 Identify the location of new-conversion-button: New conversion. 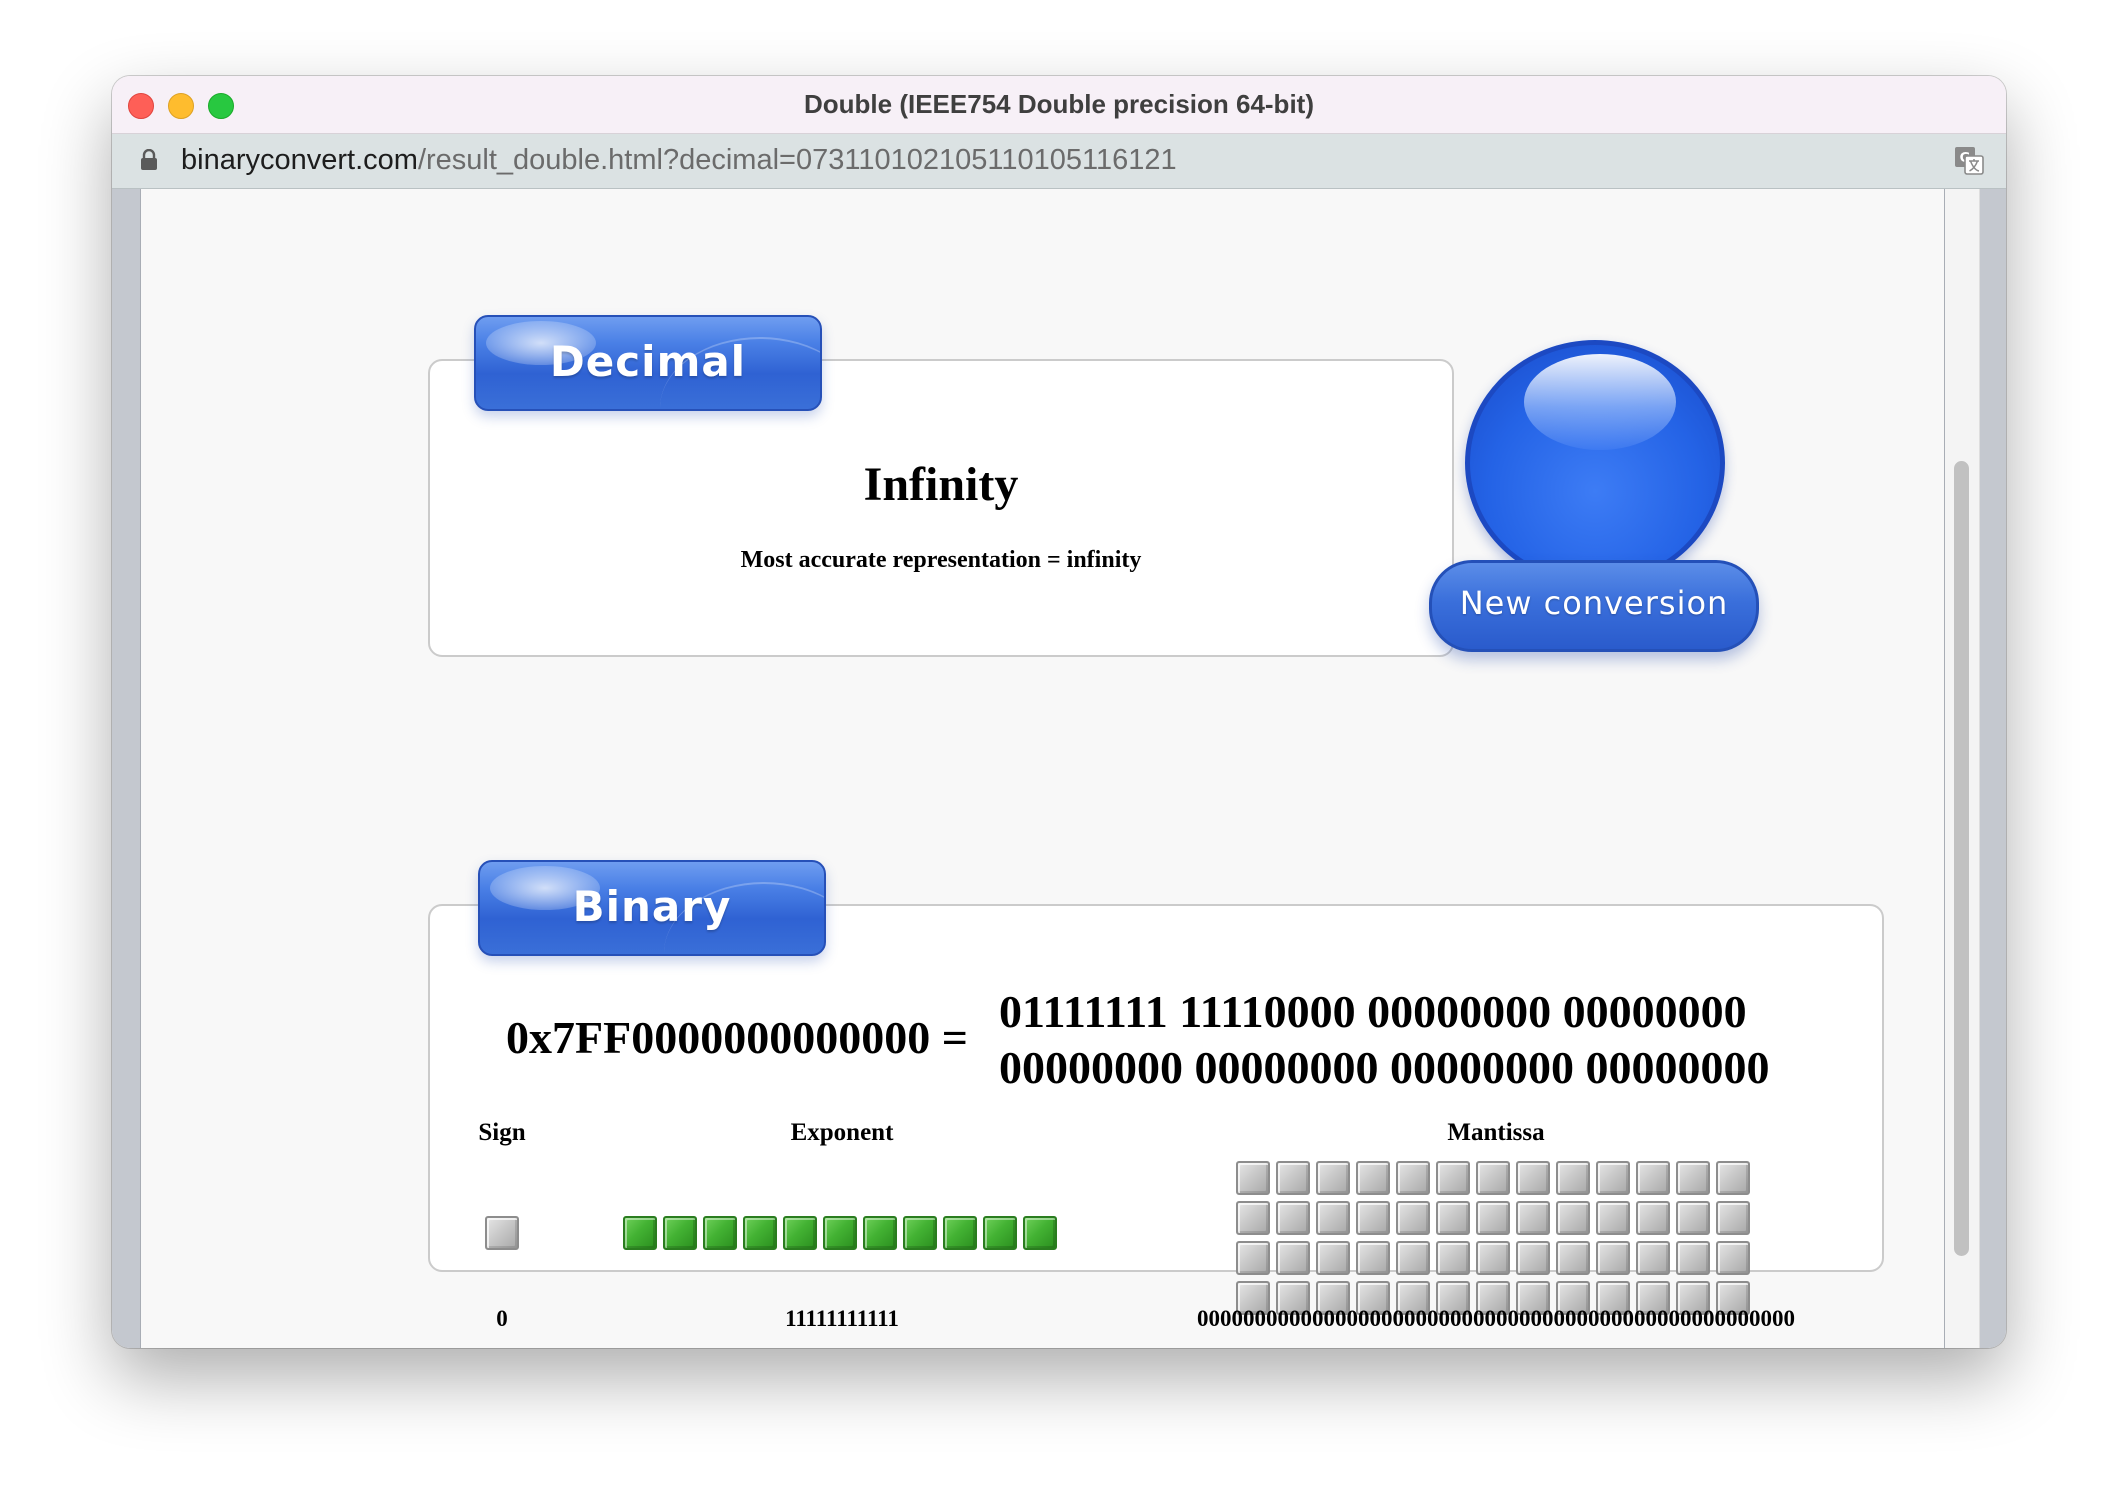
(1594, 606).